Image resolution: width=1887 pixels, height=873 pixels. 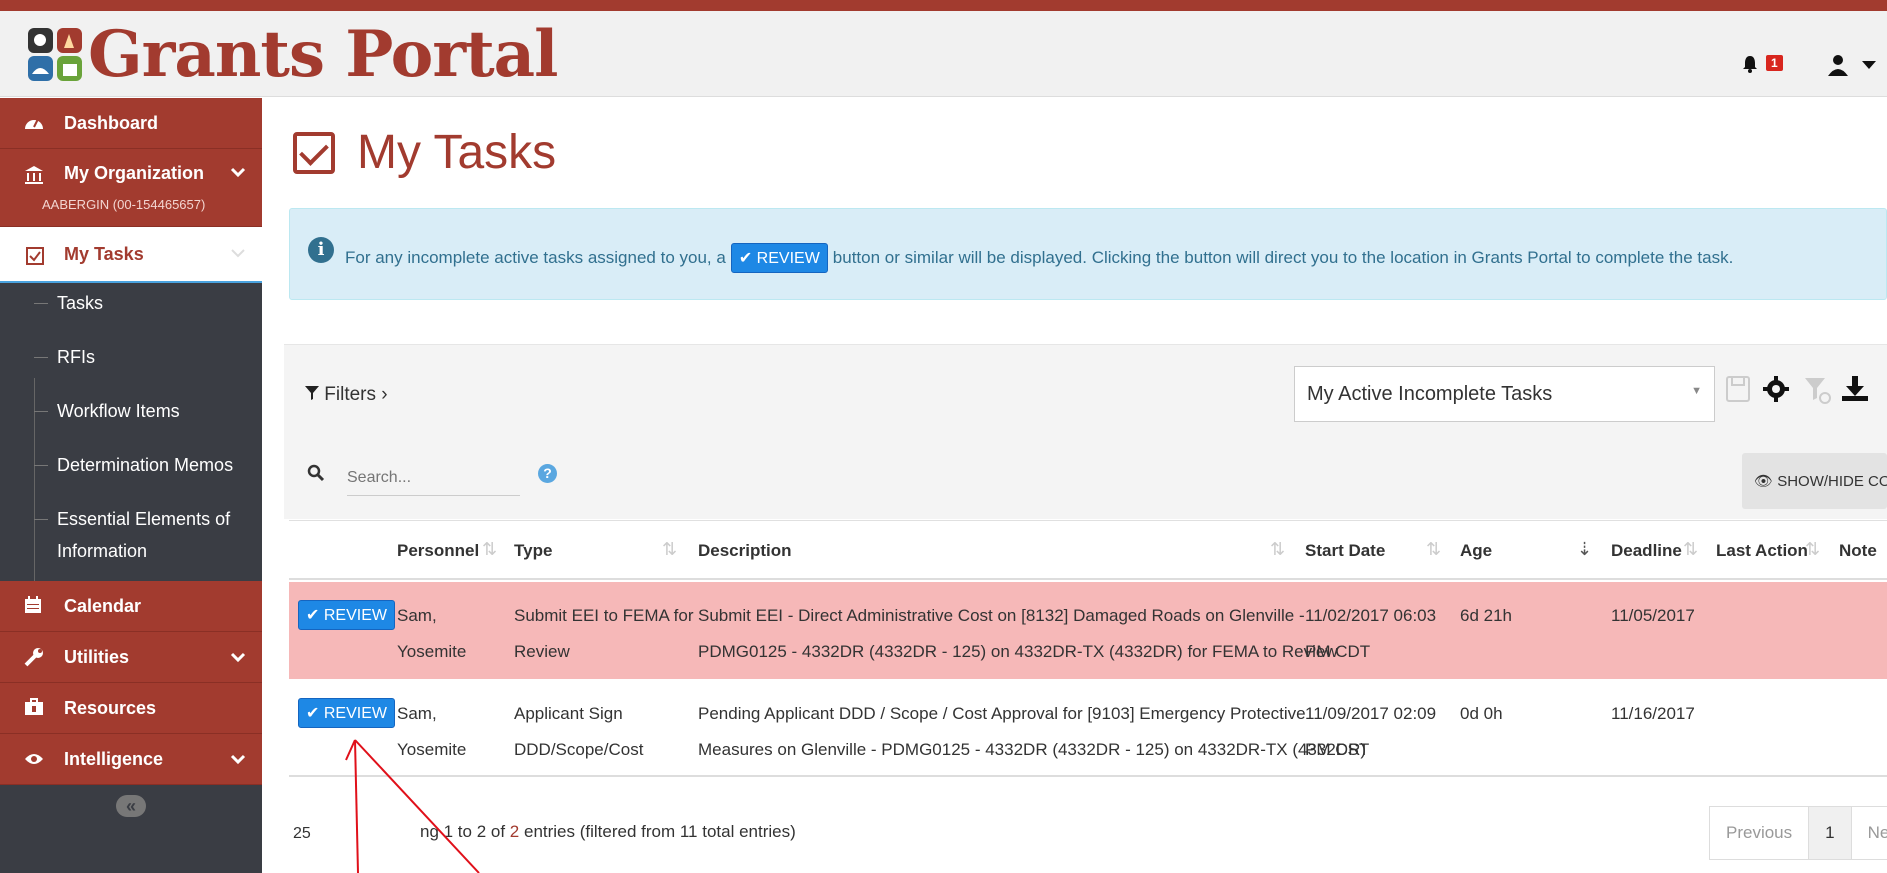 I want to click on user-icon, so click(x=1838, y=65).